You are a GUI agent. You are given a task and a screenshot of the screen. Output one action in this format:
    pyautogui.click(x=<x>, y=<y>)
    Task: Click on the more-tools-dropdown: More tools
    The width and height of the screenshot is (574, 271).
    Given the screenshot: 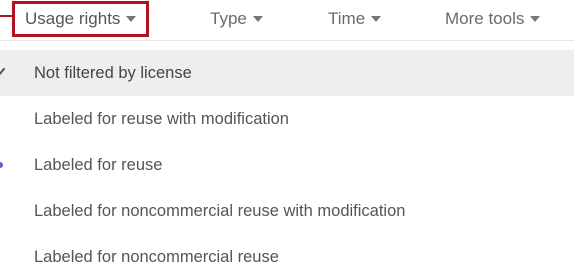 What is the action you would take?
    pyautogui.click(x=493, y=19)
    